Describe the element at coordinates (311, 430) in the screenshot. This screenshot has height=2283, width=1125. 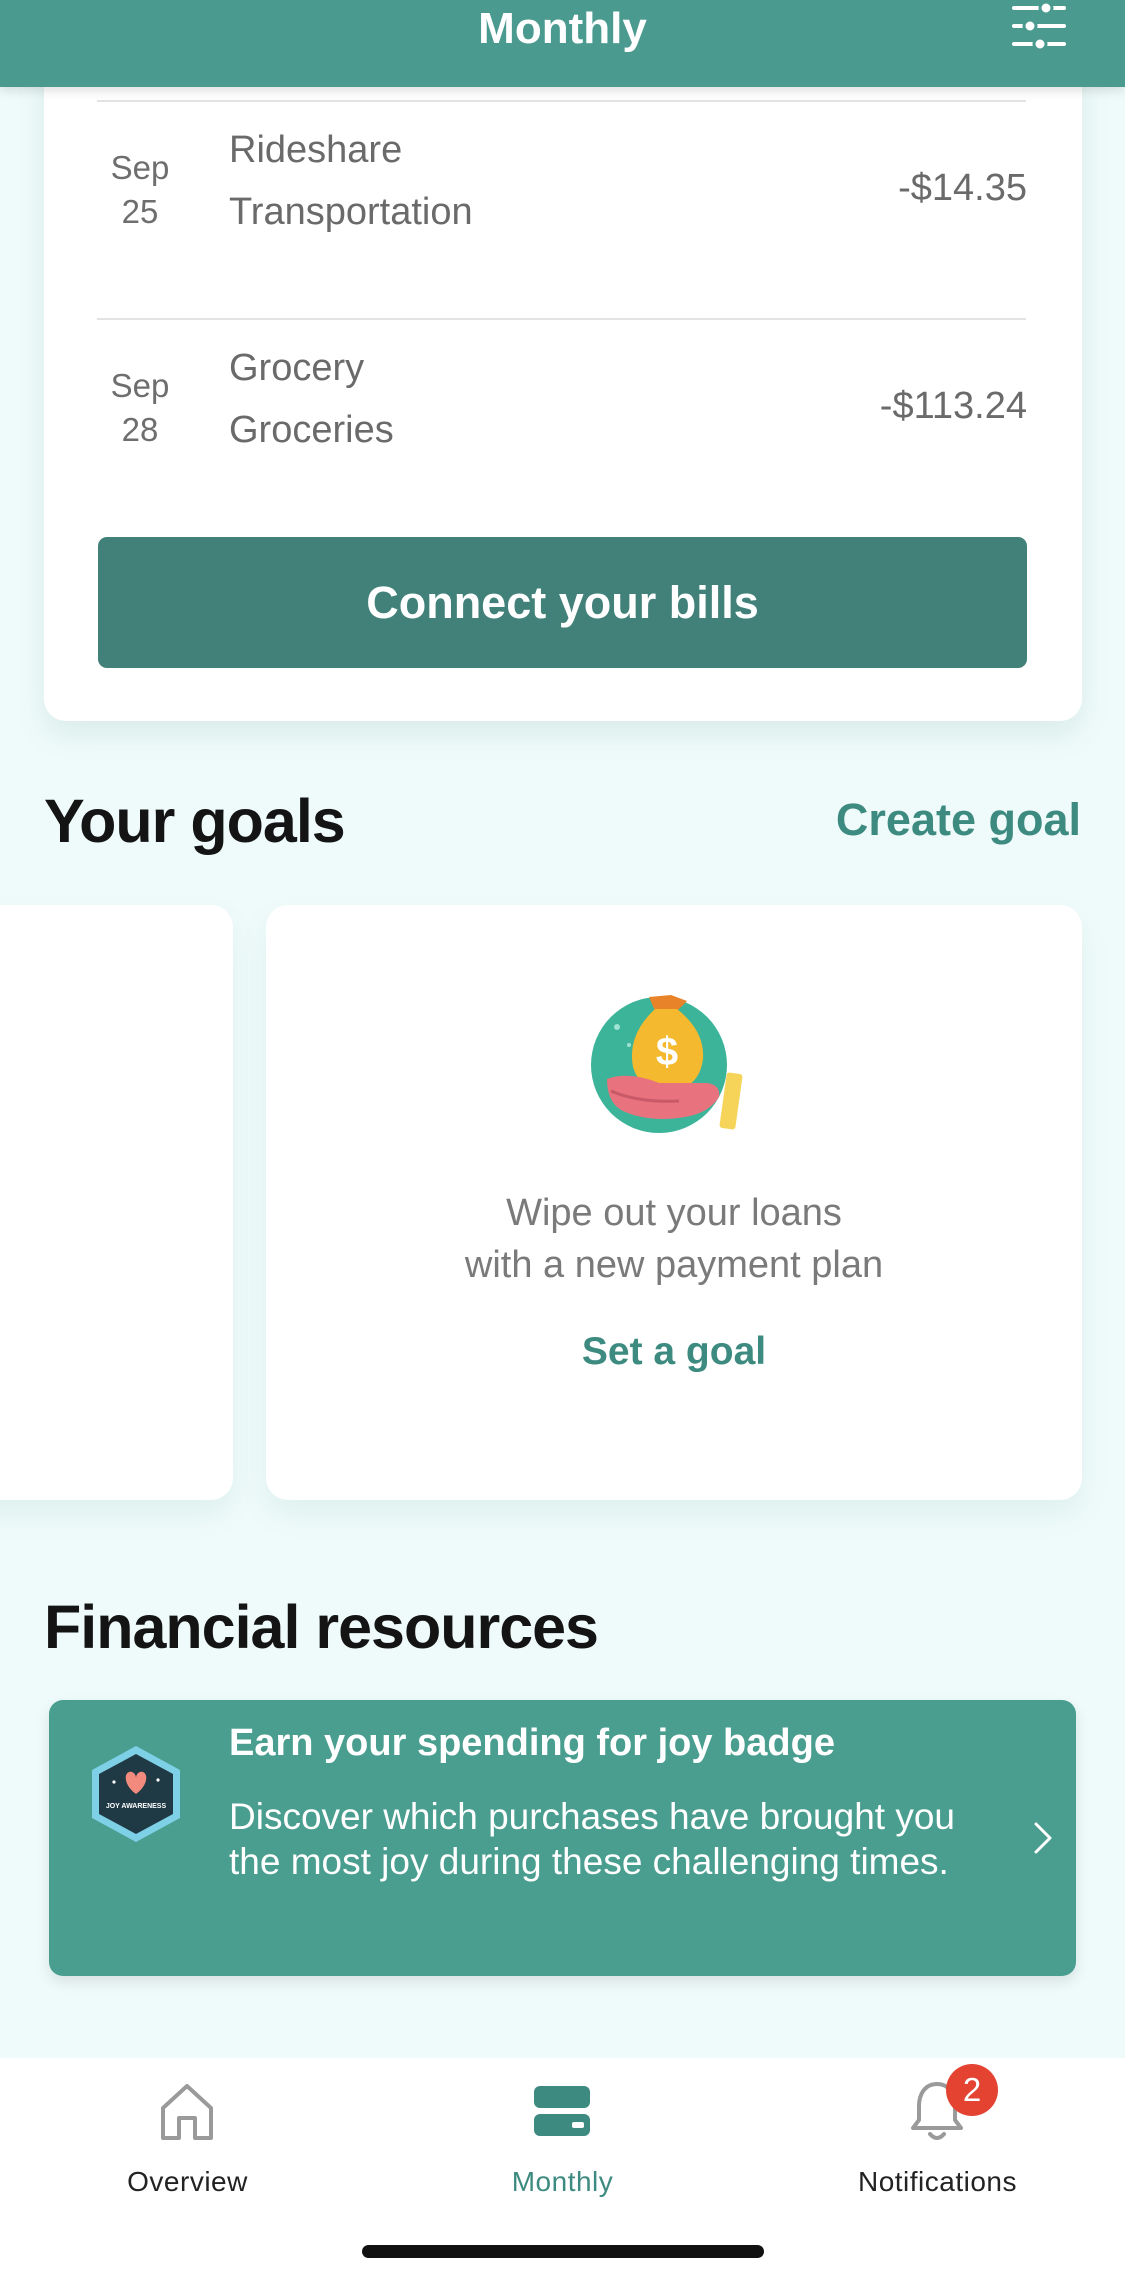
I see `transaction-category: Groceries` at that location.